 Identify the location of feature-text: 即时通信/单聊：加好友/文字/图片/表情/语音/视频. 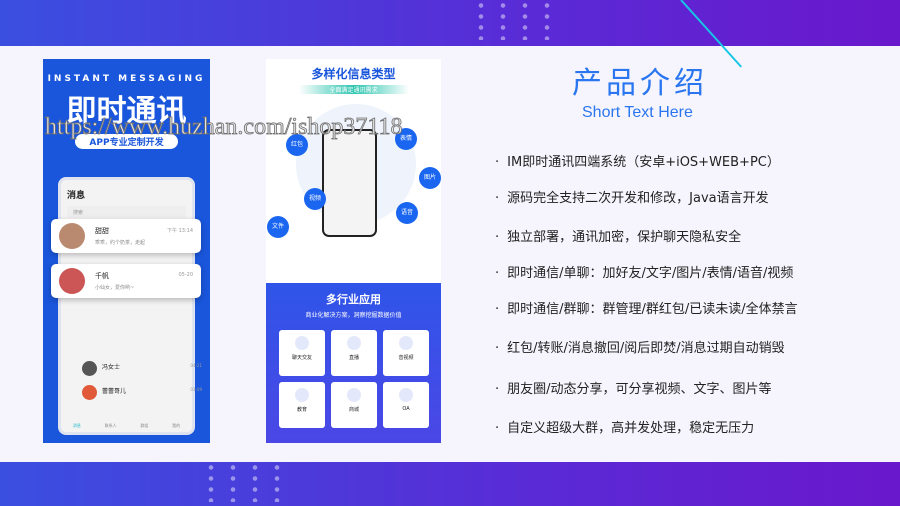
(650, 273).